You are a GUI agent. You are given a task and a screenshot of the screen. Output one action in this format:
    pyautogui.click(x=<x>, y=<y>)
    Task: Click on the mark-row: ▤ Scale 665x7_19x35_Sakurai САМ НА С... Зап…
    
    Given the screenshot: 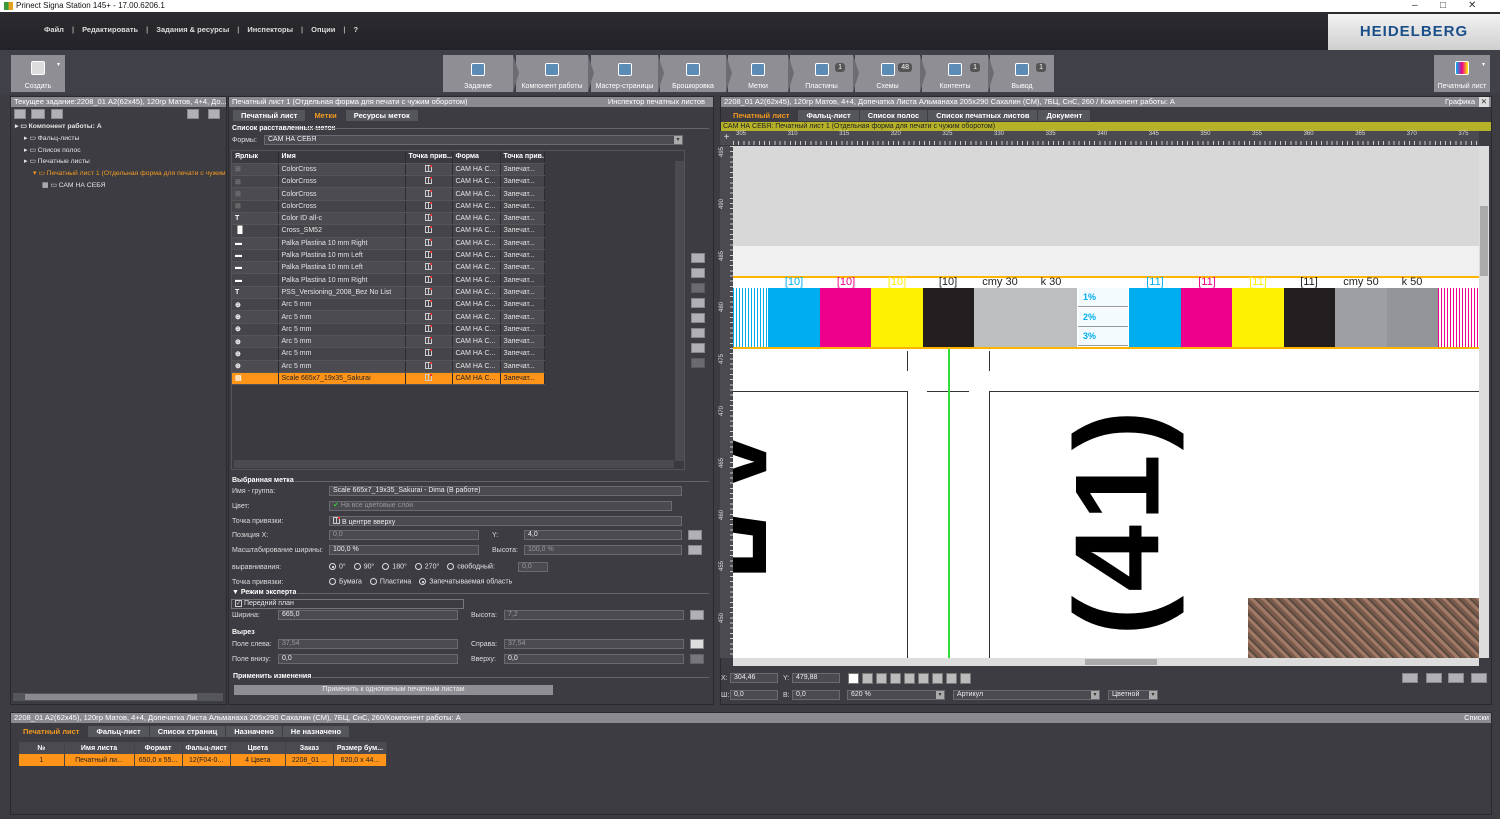 What is the action you would take?
    pyautogui.click(x=388, y=379)
    